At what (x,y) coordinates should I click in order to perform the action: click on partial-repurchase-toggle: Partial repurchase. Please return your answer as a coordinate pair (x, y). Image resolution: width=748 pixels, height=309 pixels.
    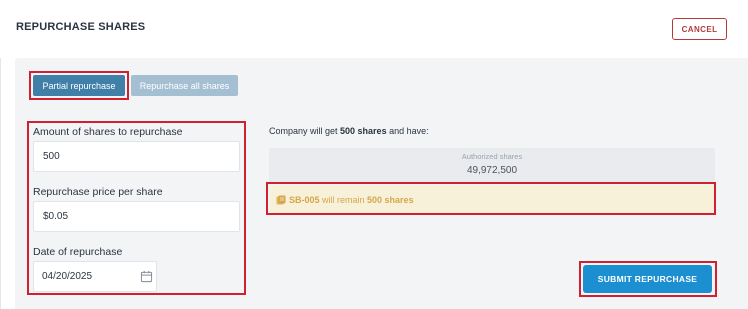
    Looking at the image, I should click on (79, 85).